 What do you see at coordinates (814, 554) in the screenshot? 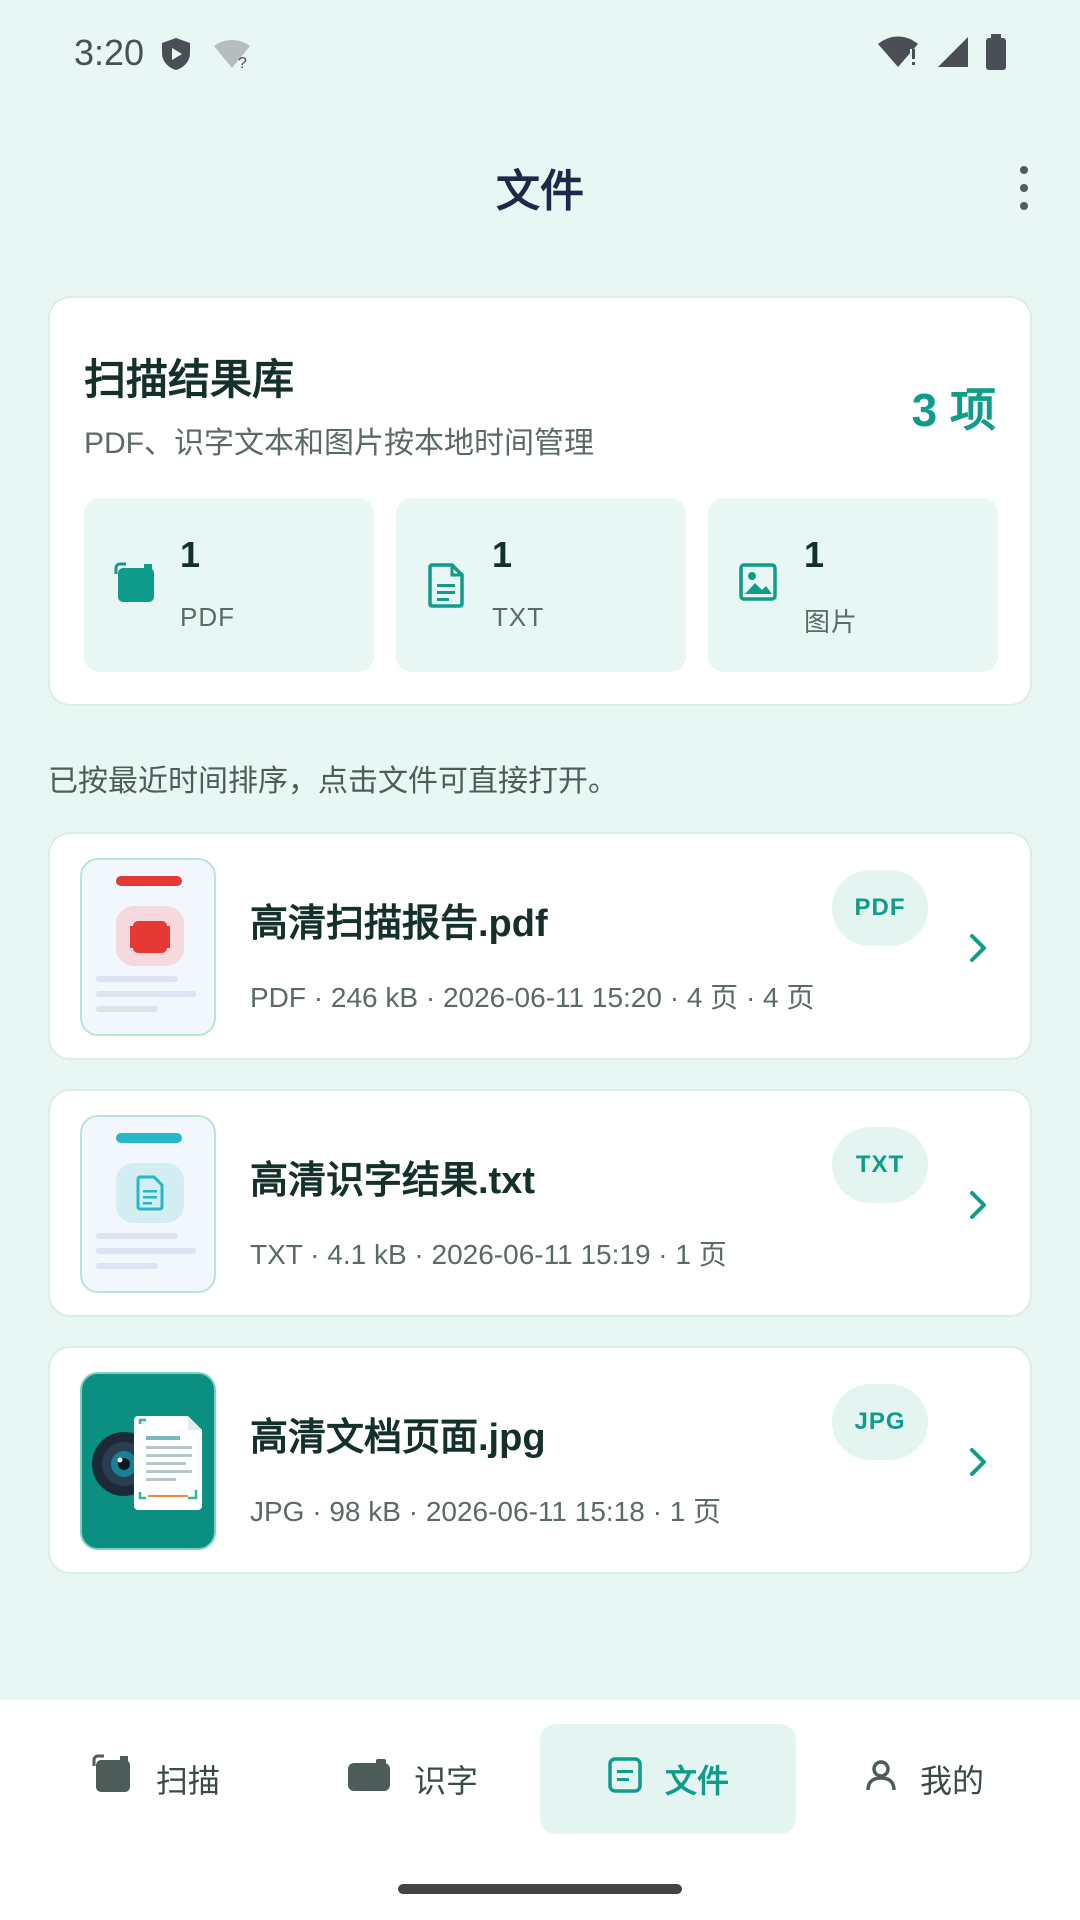
I see `stat-image-value: 1` at bounding box center [814, 554].